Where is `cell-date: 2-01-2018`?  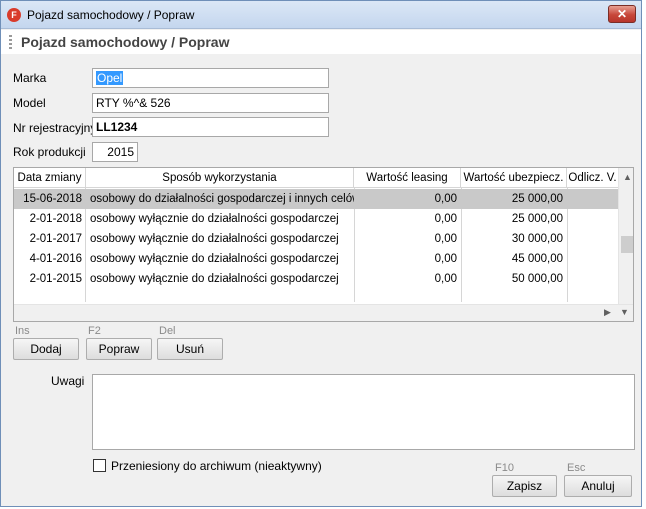
cell-date: 2-01-2018 is located at coordinates (55, 219).